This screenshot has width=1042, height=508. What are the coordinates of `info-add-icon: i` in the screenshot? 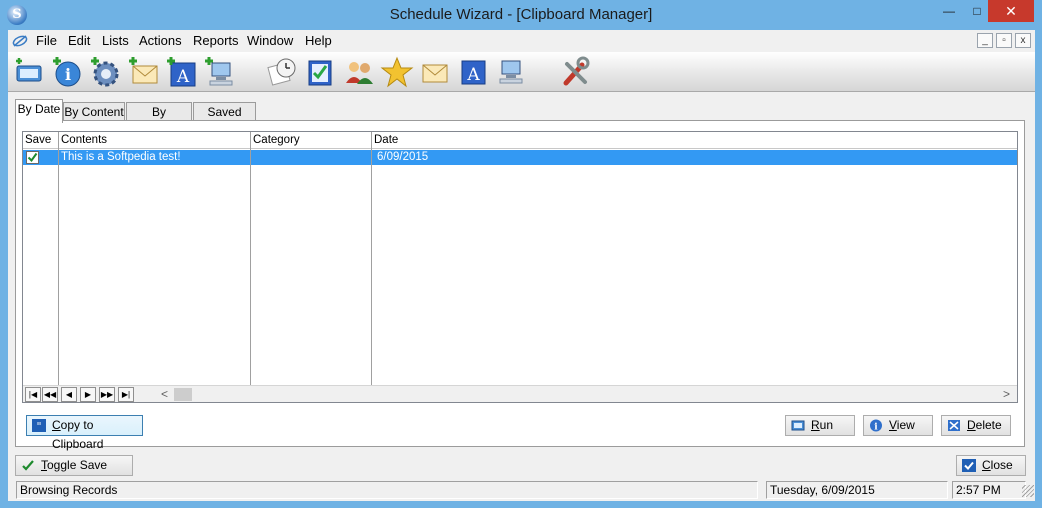 It's located at (67, 72).